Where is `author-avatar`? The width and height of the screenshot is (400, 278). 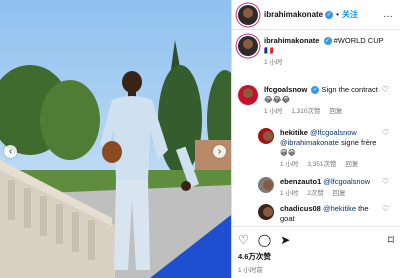
author-avatar is located at coordinates (248, 14).